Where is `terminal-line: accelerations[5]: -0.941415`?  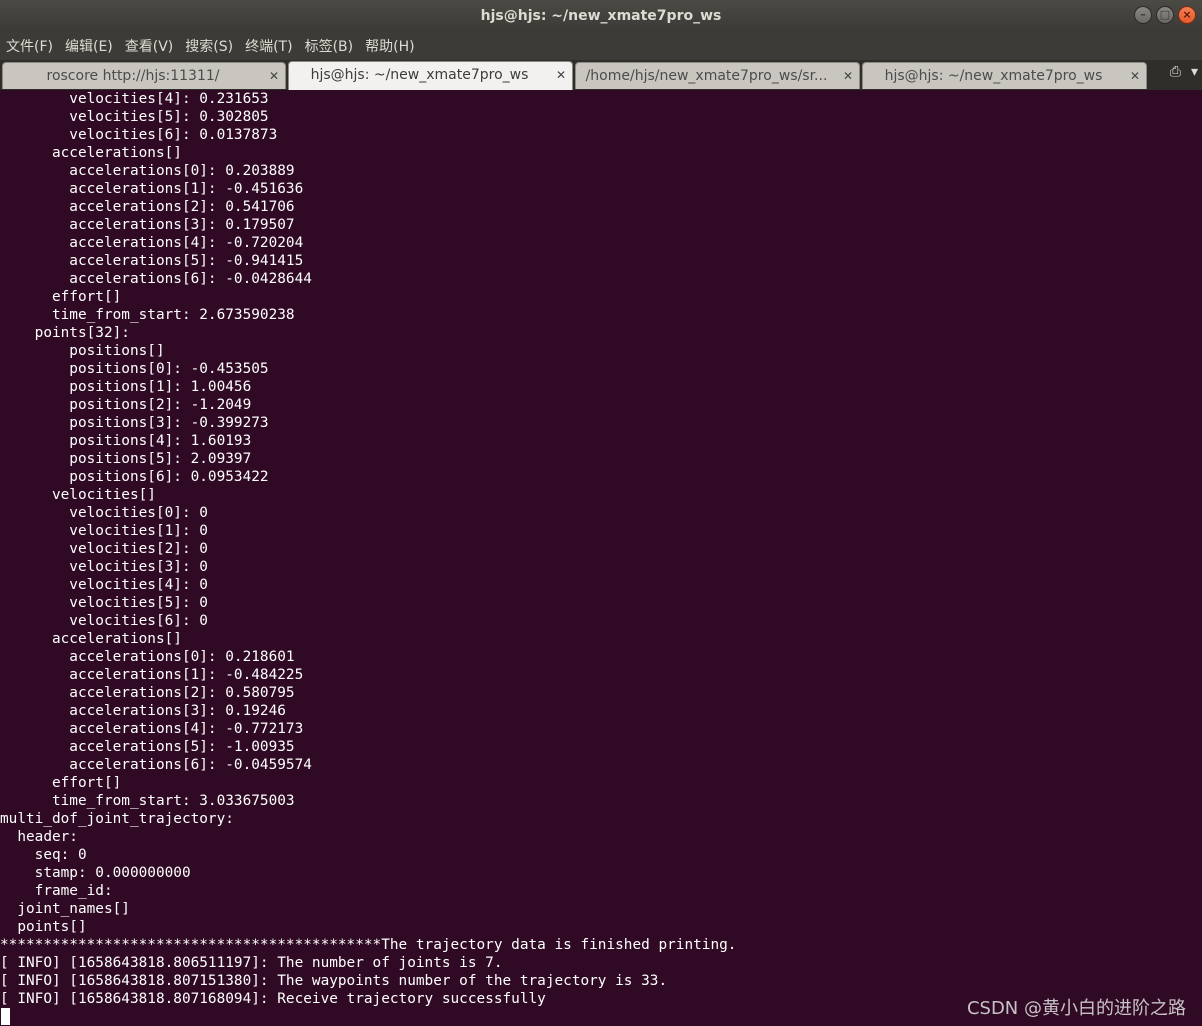
terminal-line: accelerations[5]: -0.941415 is located at coordinates (152, 261).